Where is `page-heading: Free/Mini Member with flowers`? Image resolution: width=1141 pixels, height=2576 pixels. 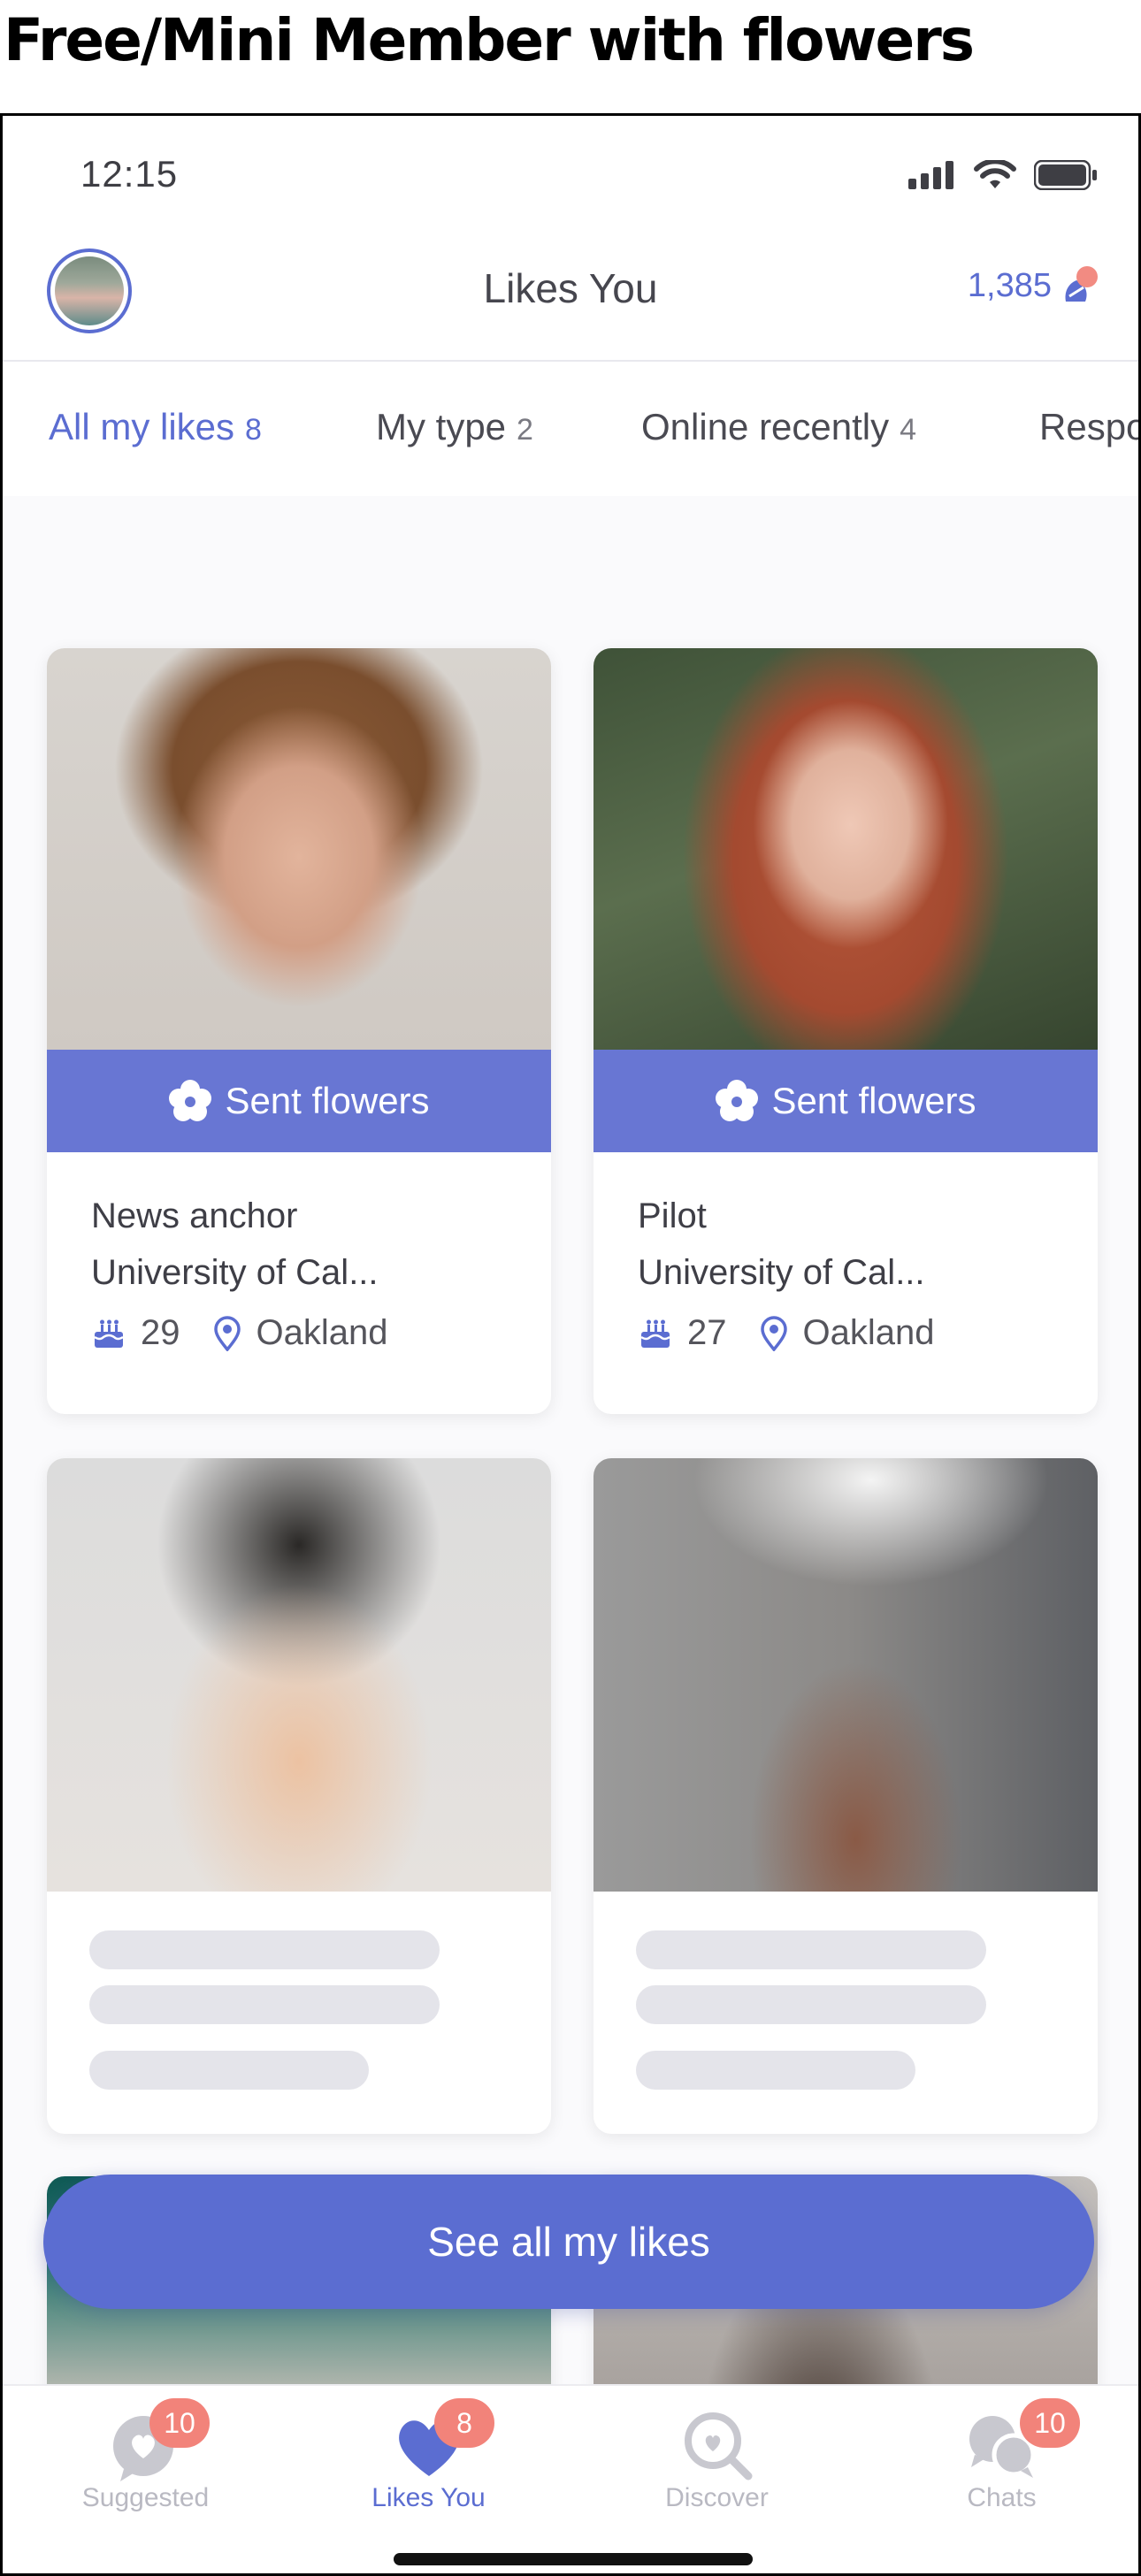
page-heading: Free/Mini Member with flowers is located at coordinates (489, 40).